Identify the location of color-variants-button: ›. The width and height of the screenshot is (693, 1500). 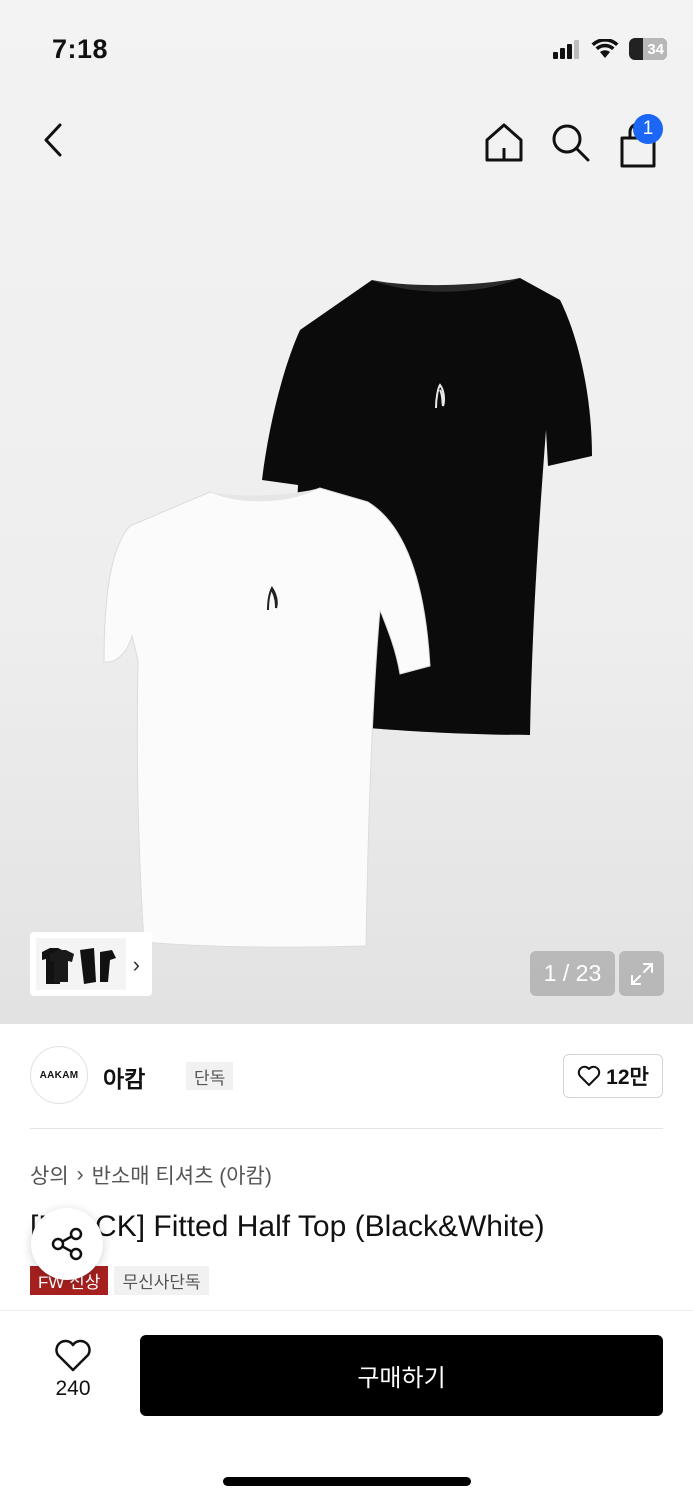
(91, 964).